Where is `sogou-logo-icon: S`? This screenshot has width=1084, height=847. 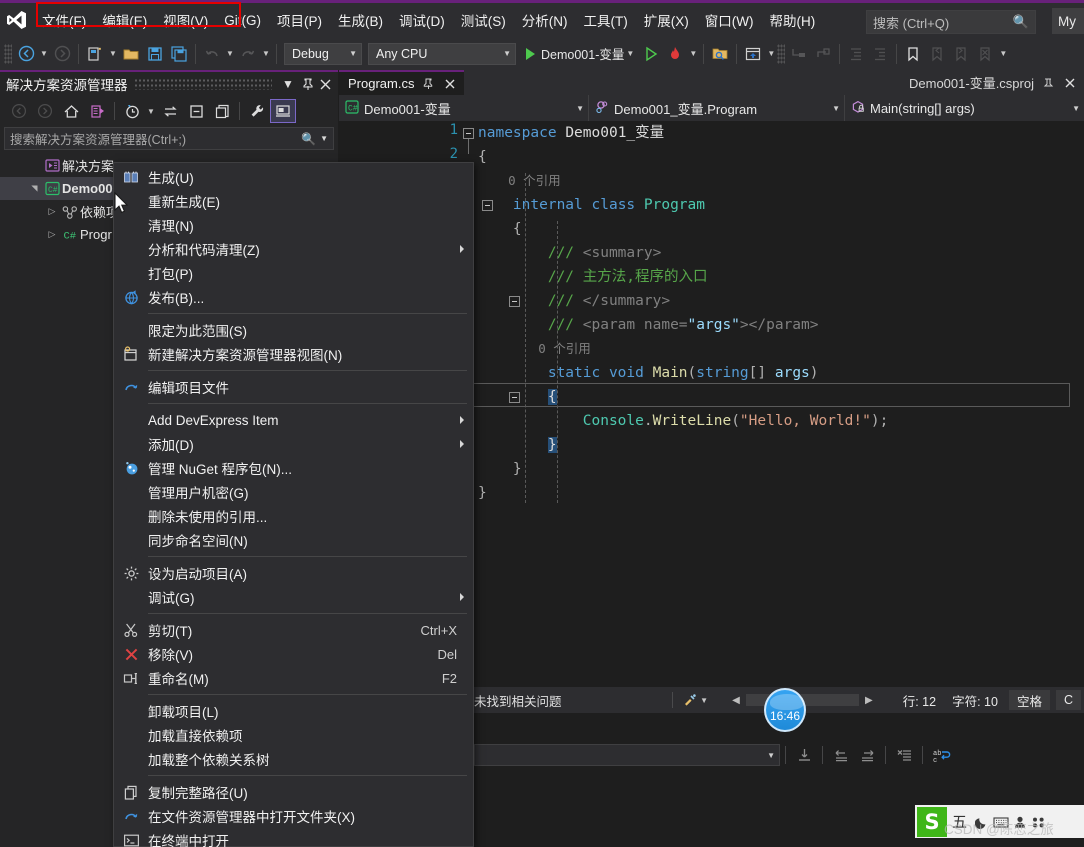
sogou-logo-icon: S is located at coordinates (932, 821).